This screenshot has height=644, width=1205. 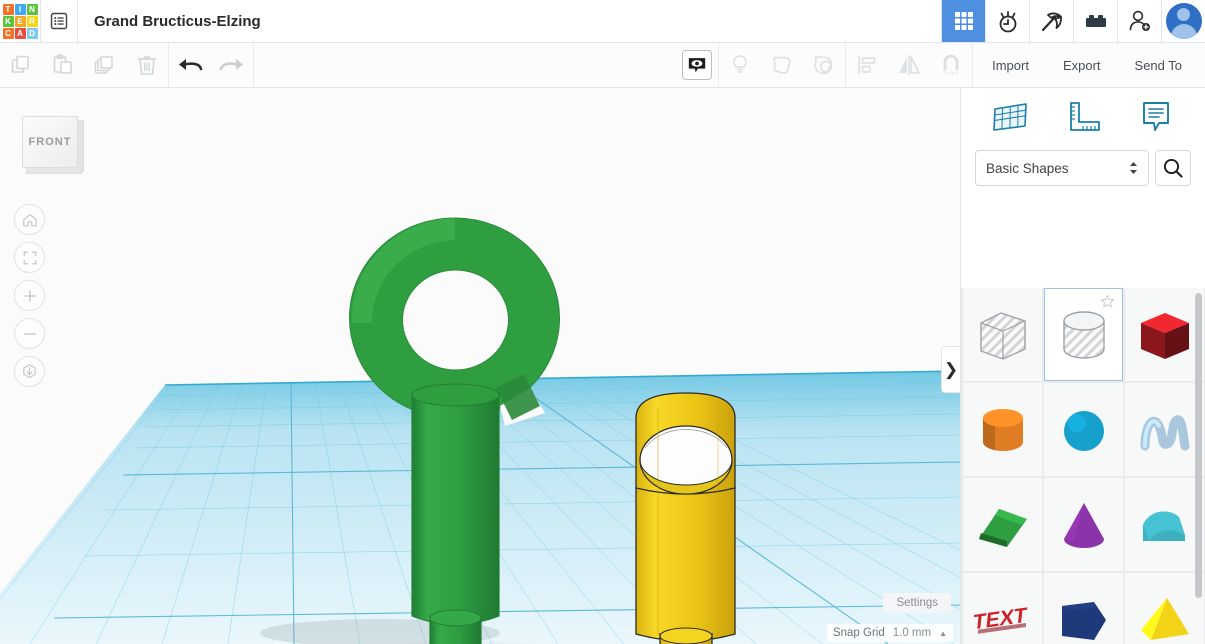 I want to click on shape-search-button, so click(x=1173, y=168).